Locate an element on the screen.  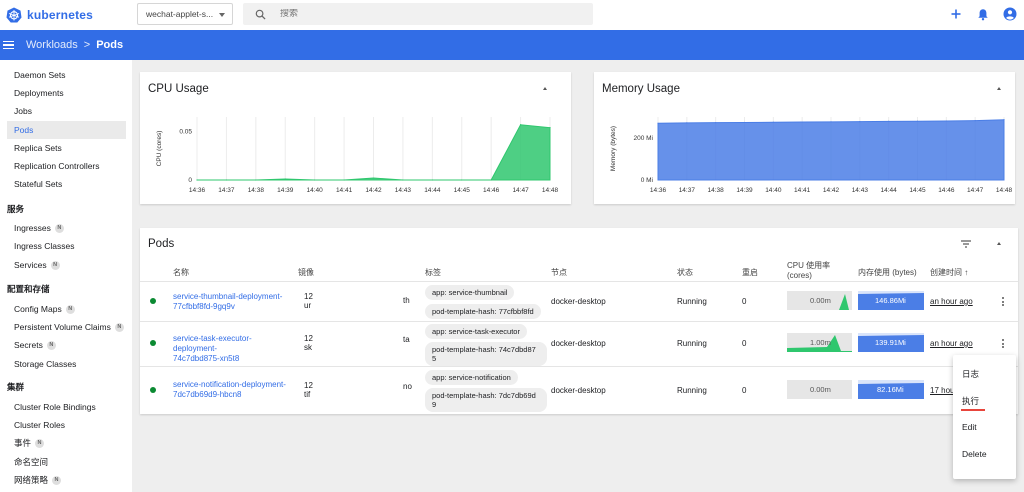
label-chip: app: service-notification is located at coordinates (471, 377).